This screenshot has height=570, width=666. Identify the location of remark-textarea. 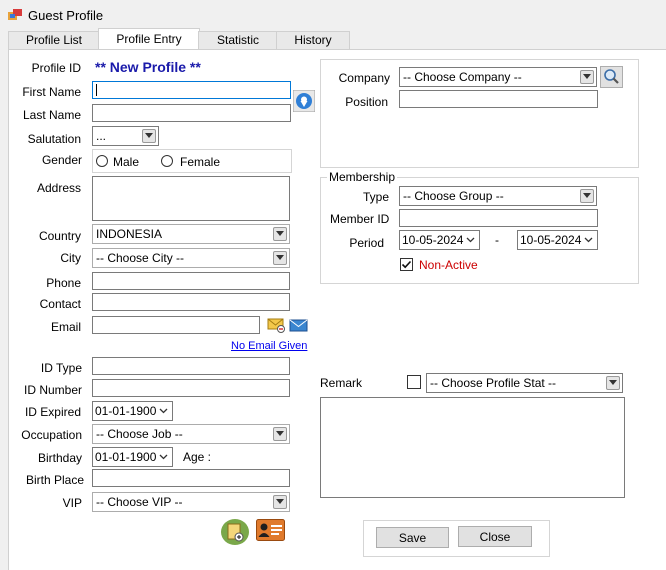
(472, 447).